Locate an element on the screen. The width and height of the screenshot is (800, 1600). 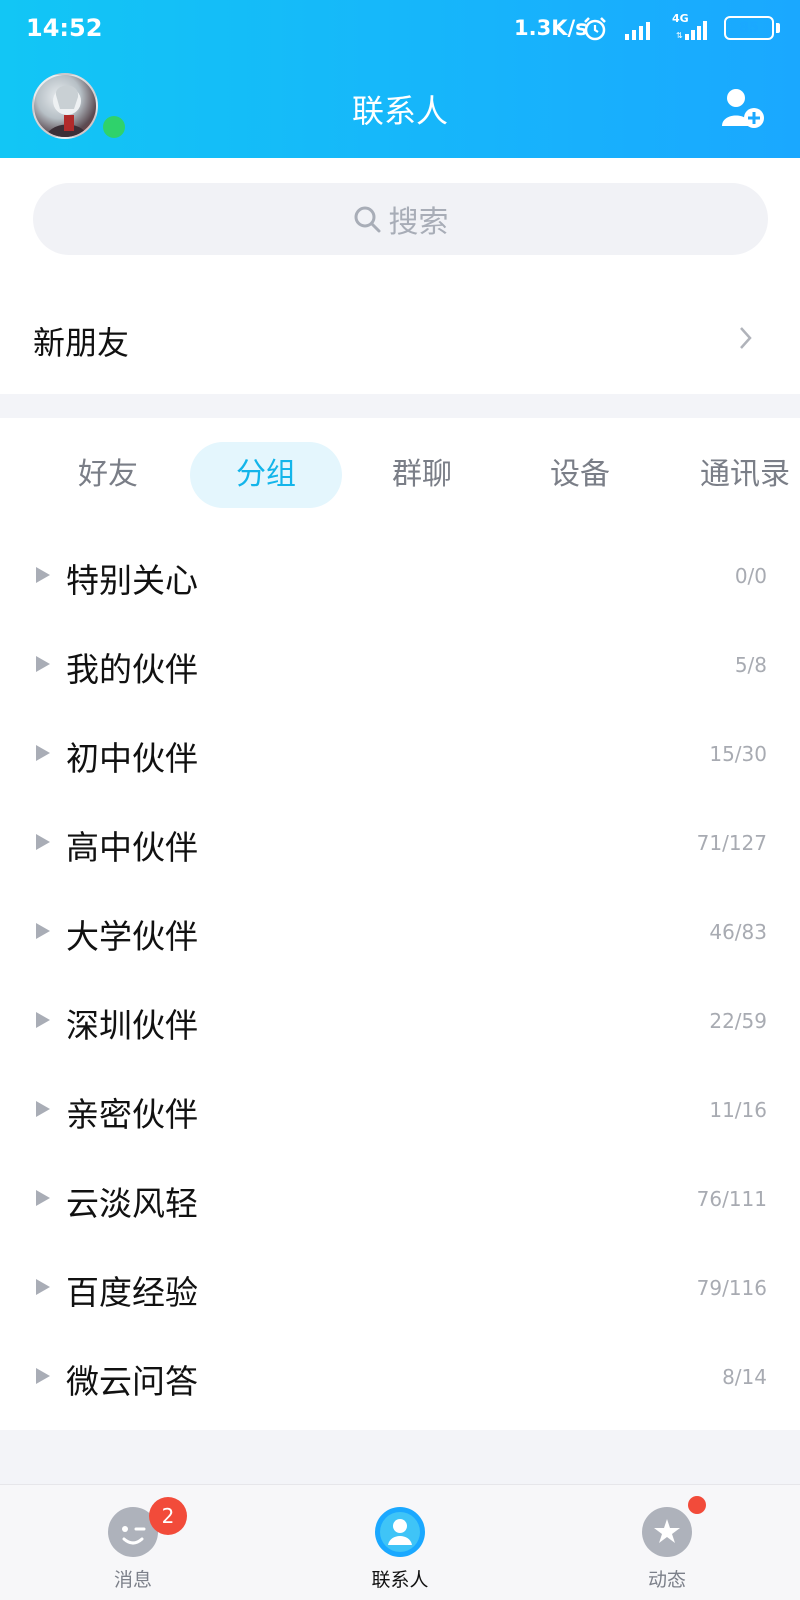
group-count: 0/0 is located at coordinates (750, 576).